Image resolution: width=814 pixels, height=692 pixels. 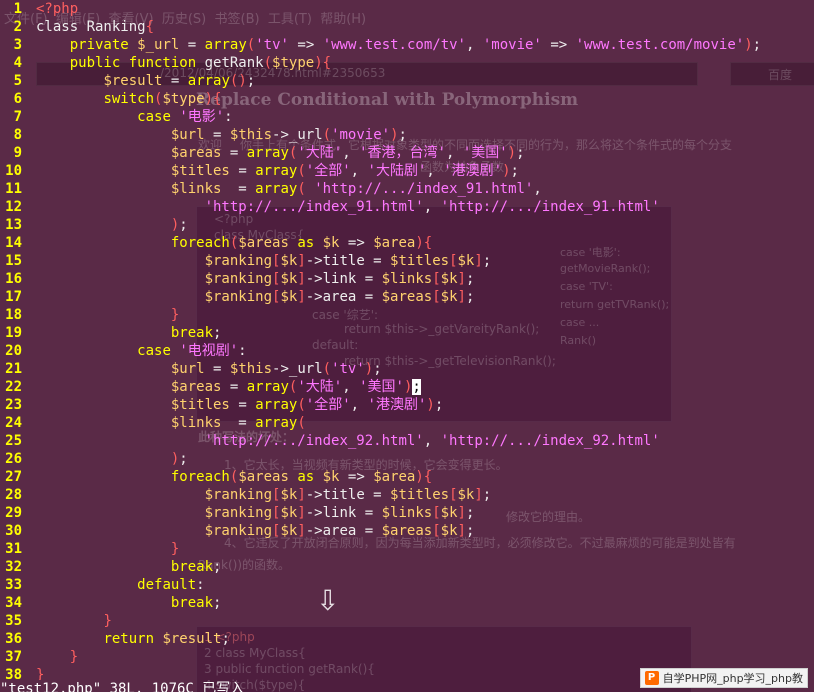 What do you see at coordinates (13, 549) in the screenshot?
I see `line-number: 31` at bounding box center [13, 549].